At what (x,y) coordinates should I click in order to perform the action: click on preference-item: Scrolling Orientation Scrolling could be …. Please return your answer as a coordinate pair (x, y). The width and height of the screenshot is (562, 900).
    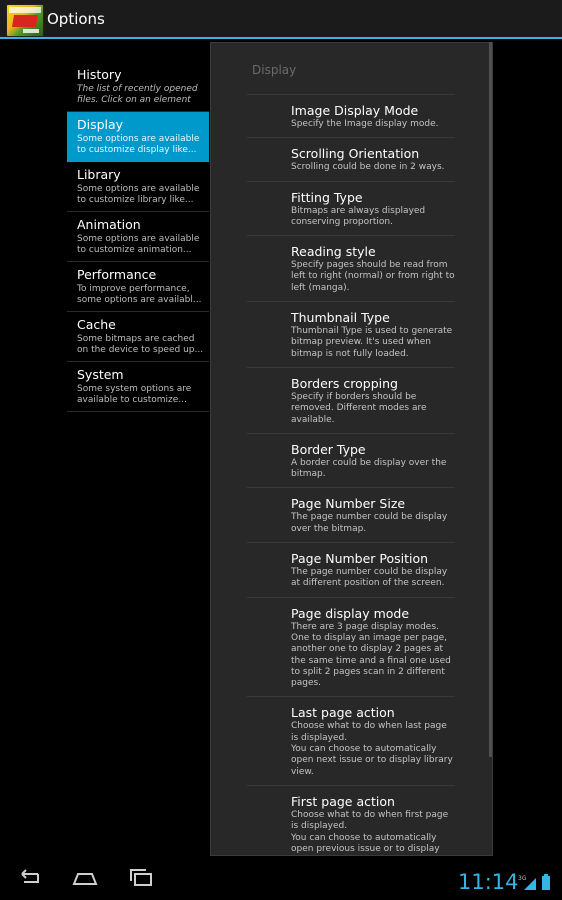
    Looking at the image, I should click on (351, 160).